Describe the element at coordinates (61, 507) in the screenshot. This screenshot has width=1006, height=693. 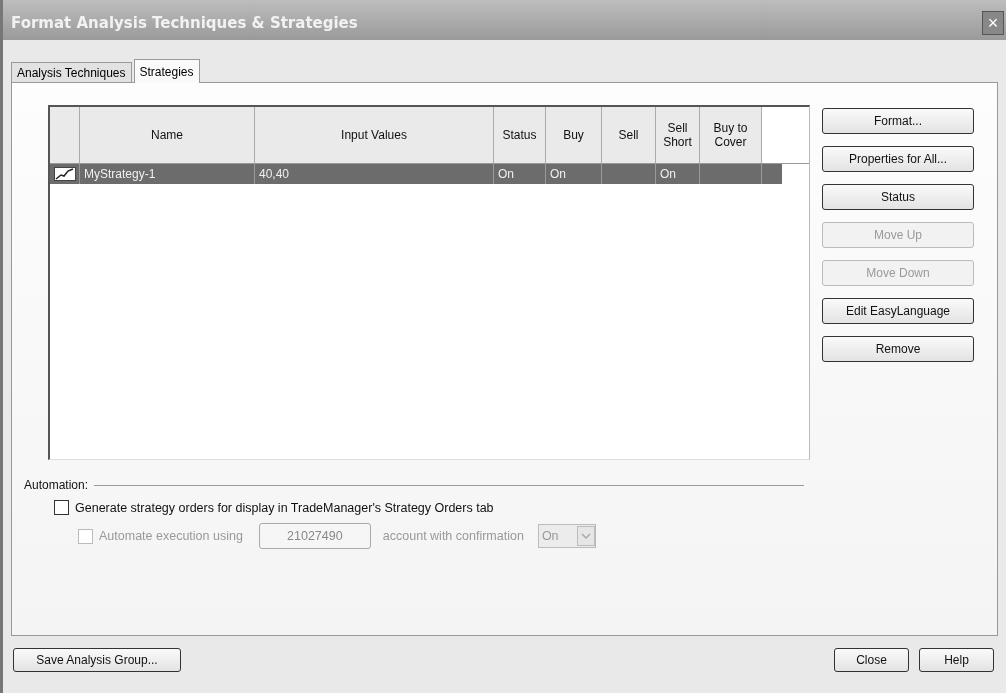
I see `checkbox` at that location.